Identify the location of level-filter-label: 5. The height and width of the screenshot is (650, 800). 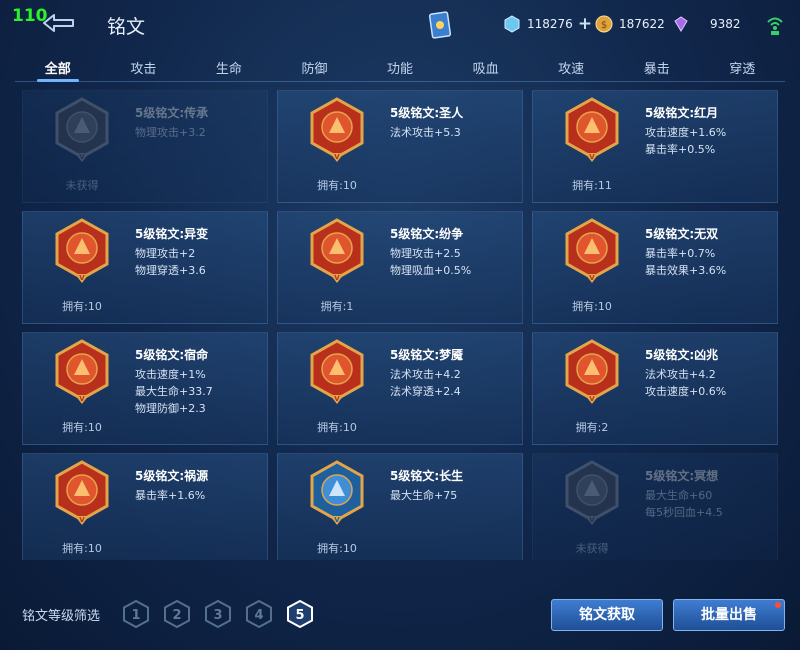
(299, 615).